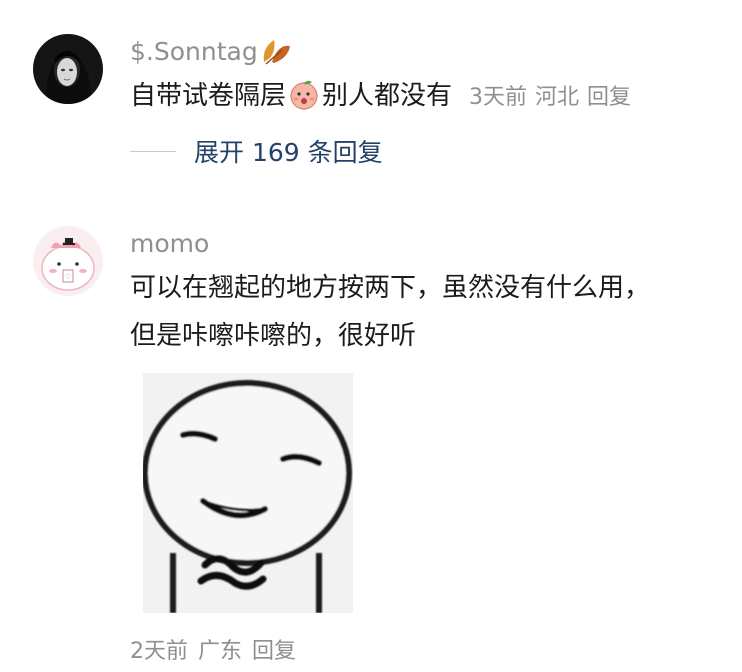 This screenshot has width=742, height=672. I want to click on expand-replies: 展开 169 条回复, so click(256, 151).